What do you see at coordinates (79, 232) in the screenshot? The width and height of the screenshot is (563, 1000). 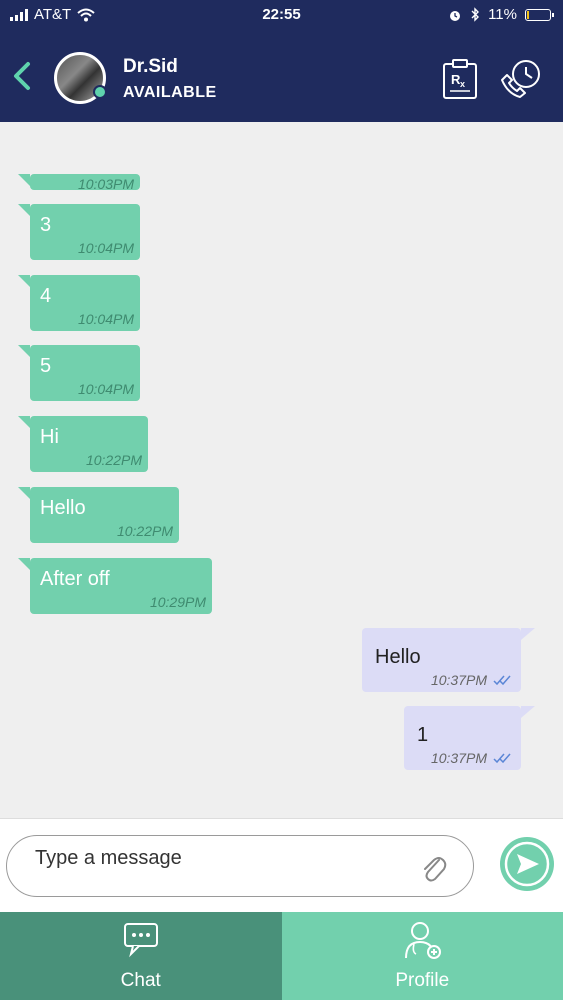 I see `message-bubble-incoming: 3 10:04PM` at bounding box center [79, 232].